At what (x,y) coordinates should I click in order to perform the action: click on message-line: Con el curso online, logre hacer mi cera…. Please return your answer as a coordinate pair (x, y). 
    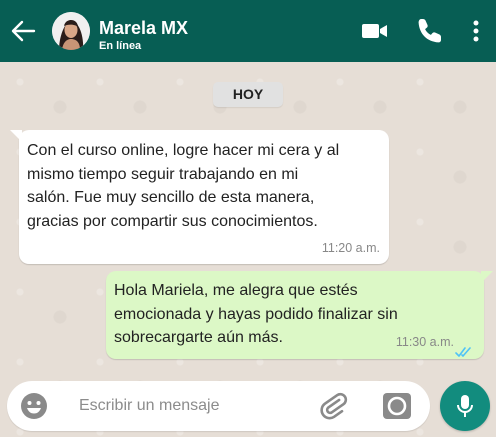
    Looking at the image, I should click on (183, 150).